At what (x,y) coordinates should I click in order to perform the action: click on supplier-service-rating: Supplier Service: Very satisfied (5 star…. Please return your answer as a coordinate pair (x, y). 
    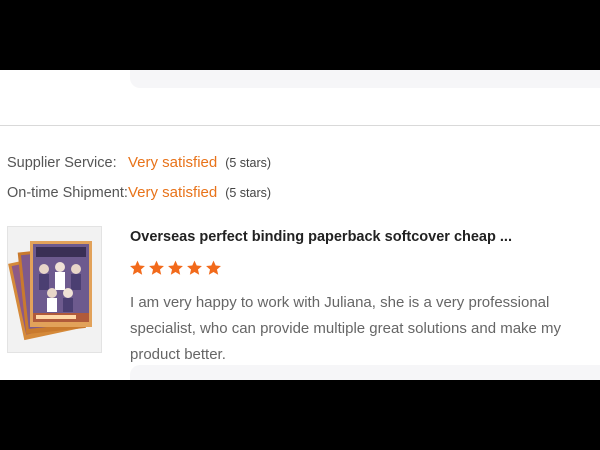
    Looking at the image, I should click on (139, 163).